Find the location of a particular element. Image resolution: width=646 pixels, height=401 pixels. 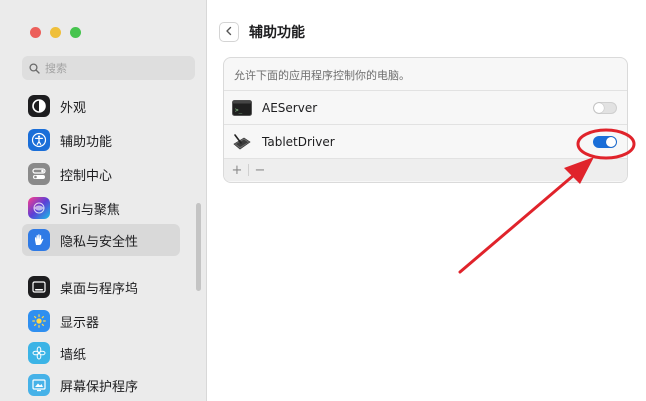

tabletdriver-toggle is located at coordinates (605, 142).